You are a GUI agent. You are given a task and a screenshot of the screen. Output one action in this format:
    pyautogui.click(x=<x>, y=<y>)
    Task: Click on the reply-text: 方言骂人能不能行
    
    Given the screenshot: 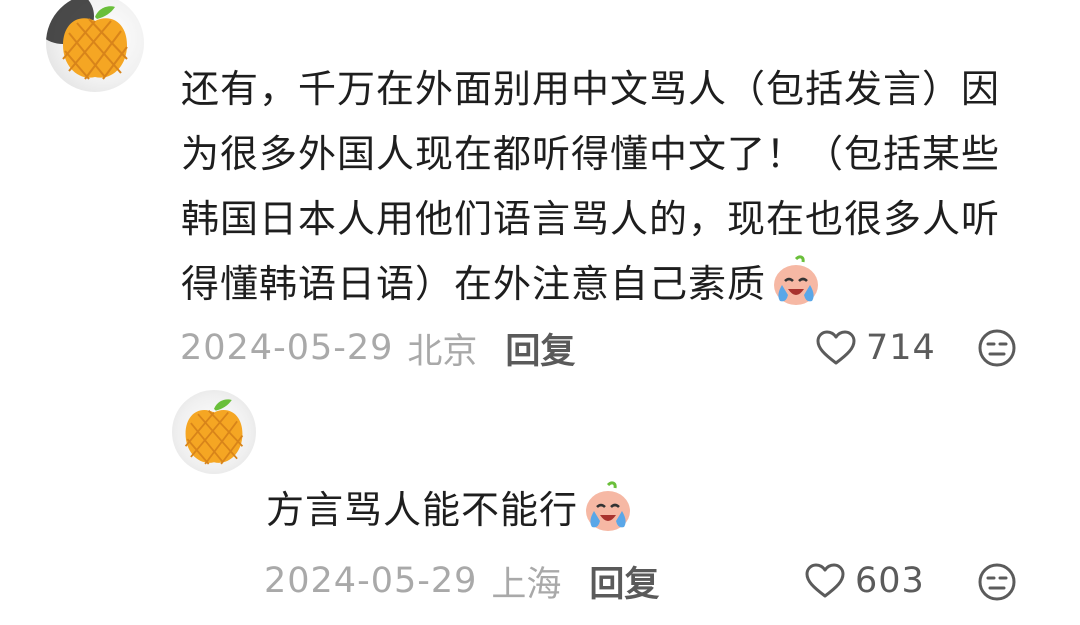 What is the action you would take?
    pyautogui.click(x=422, y=510)
    